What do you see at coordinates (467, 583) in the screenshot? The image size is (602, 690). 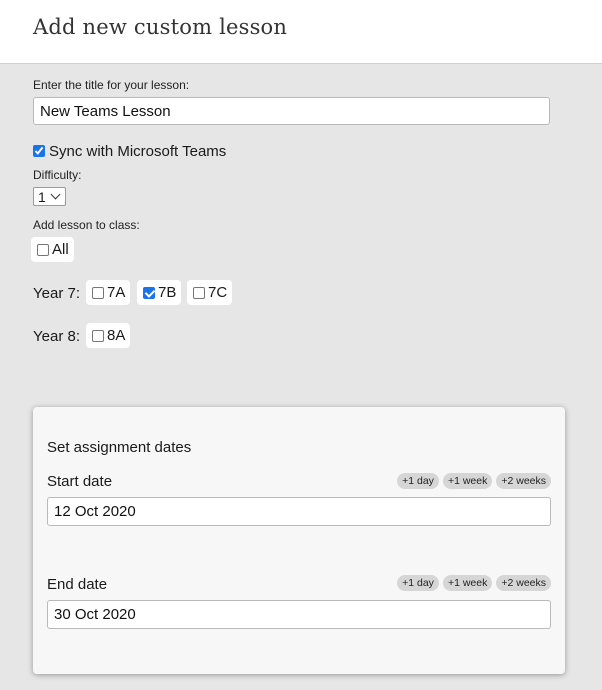 I see `end-plus-1-week-button: +1 week` at bounding box center [467, 583].